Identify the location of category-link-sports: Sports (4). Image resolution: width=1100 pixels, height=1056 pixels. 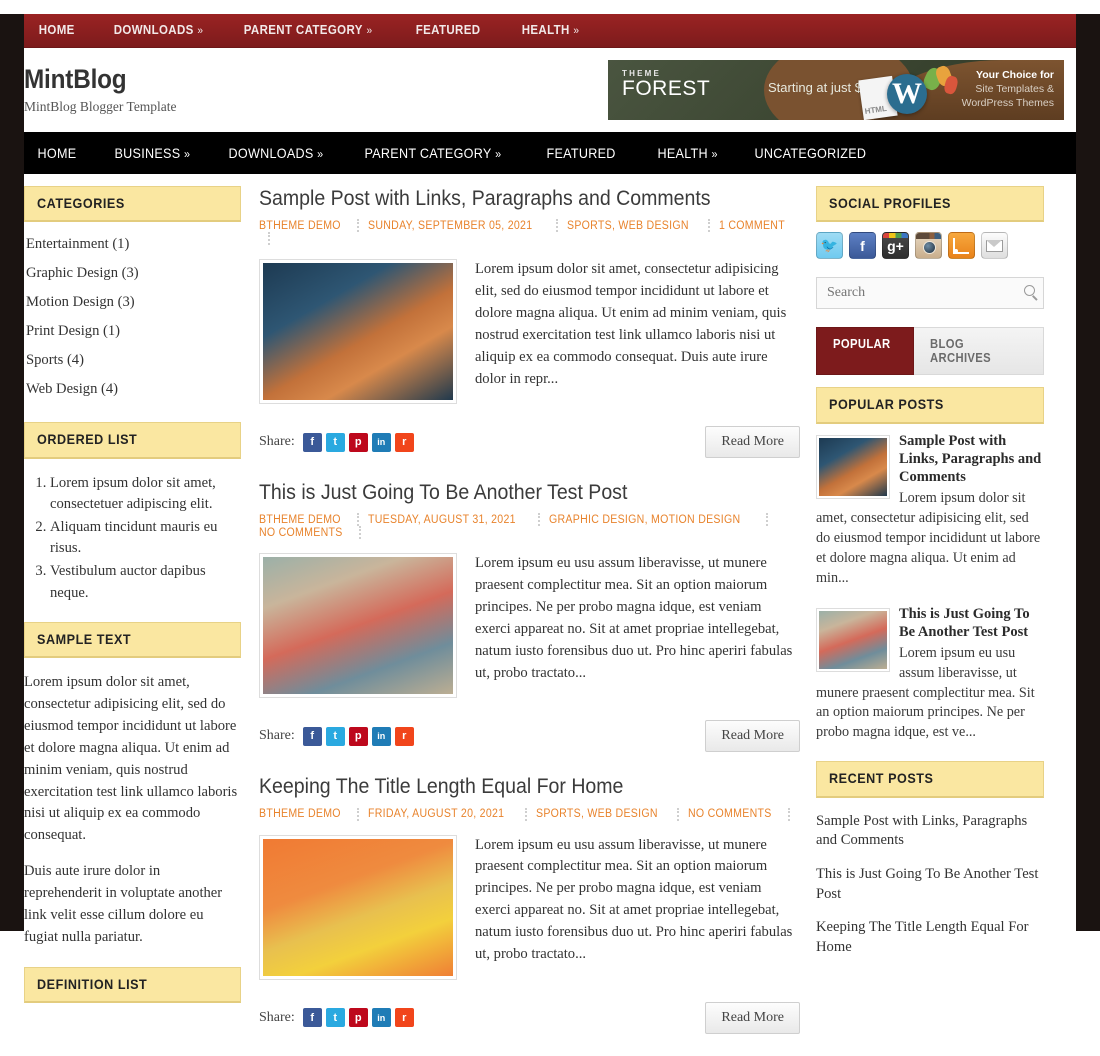
(55, 360).